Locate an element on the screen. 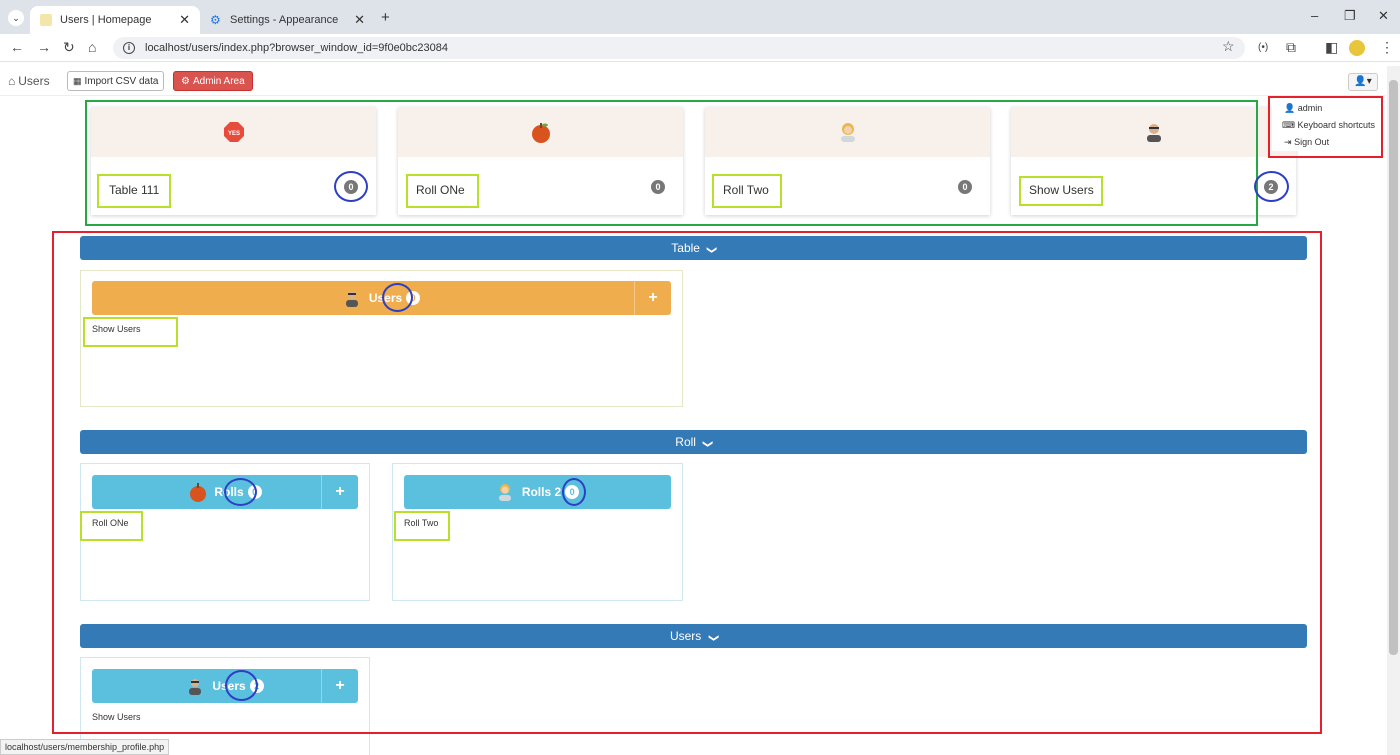  user-icon: 👤 is located at coordinates (1360, 81).